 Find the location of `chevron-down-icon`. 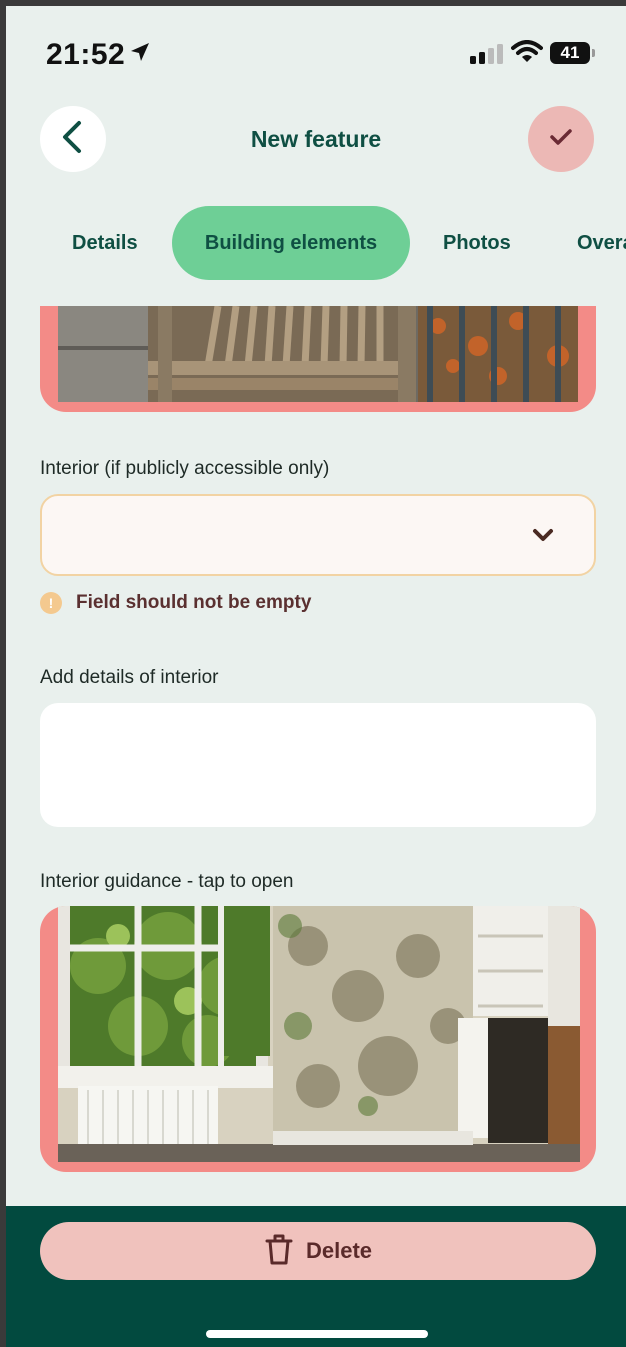

chevron-down-icon is located at coordinates (543, 537).